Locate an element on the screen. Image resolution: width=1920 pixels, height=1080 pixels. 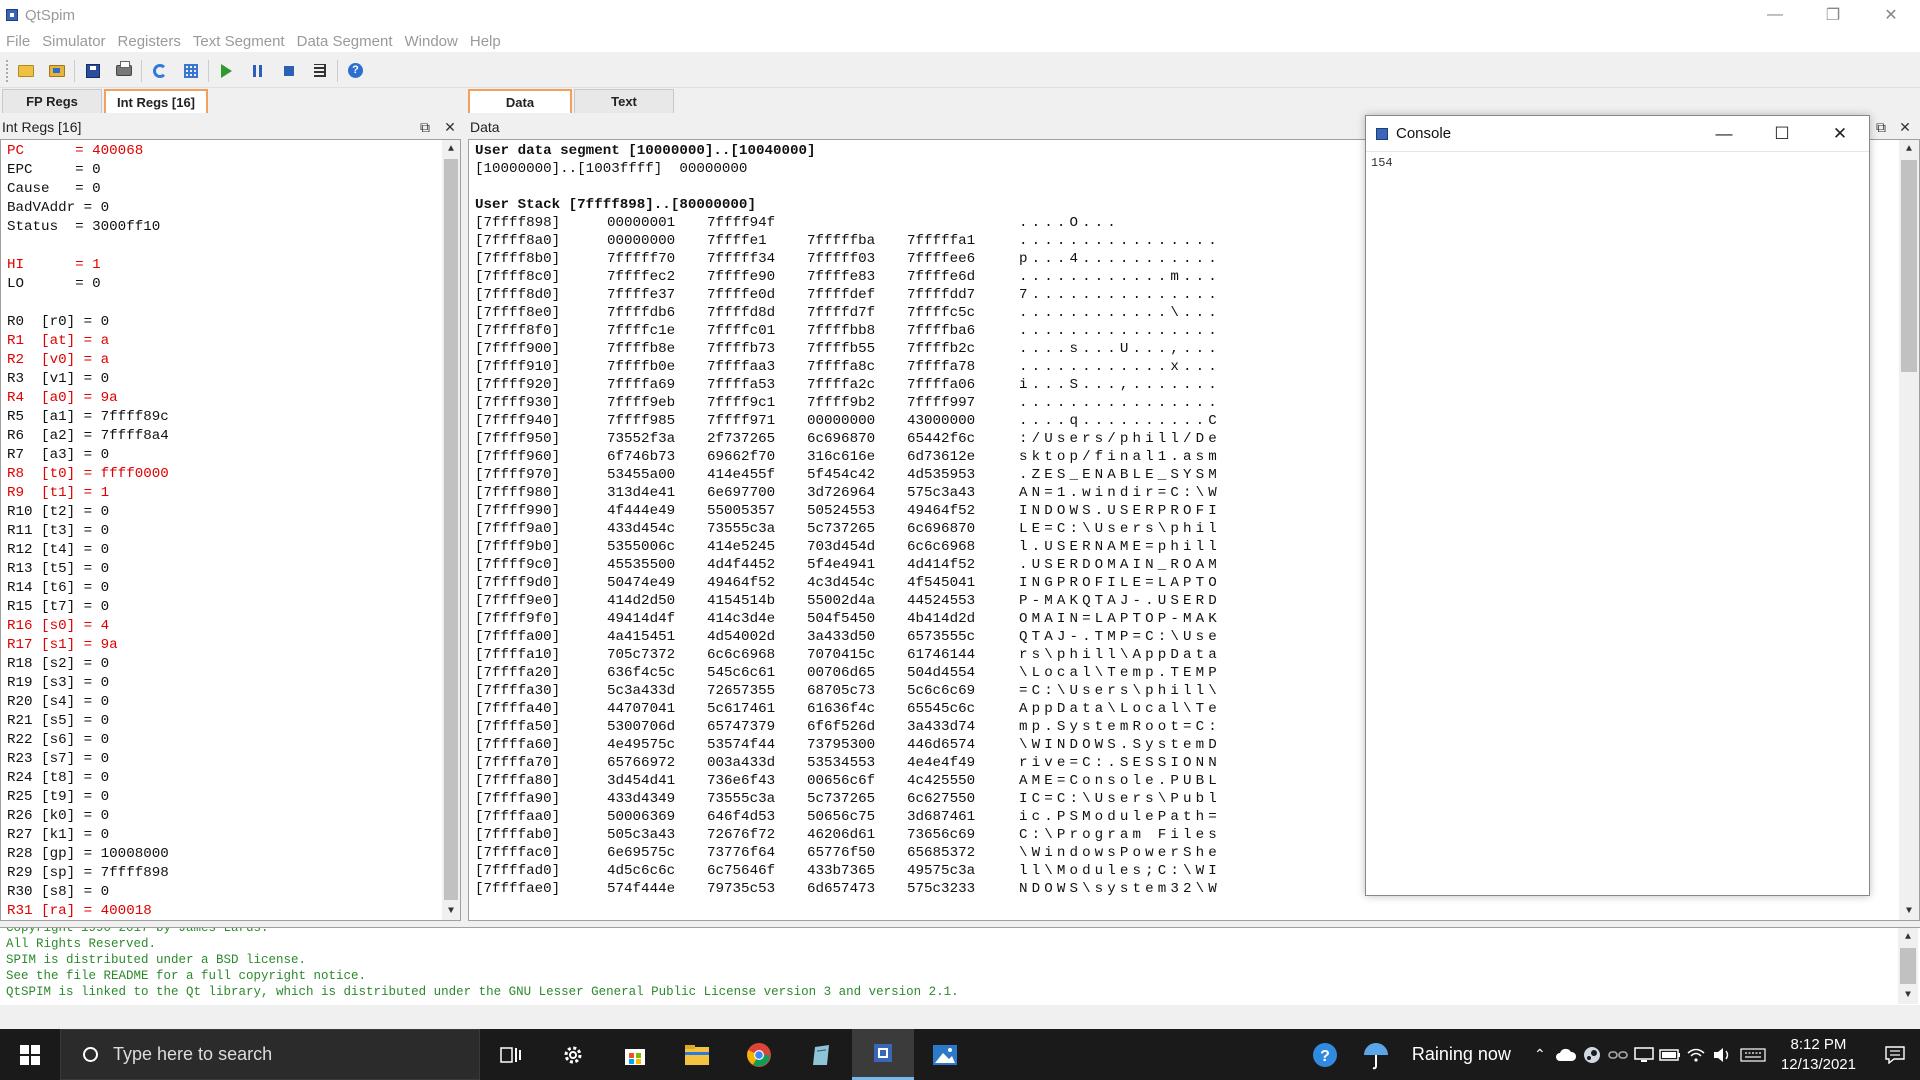
memory-word: 574f444e is located at coordinates (641, 889).